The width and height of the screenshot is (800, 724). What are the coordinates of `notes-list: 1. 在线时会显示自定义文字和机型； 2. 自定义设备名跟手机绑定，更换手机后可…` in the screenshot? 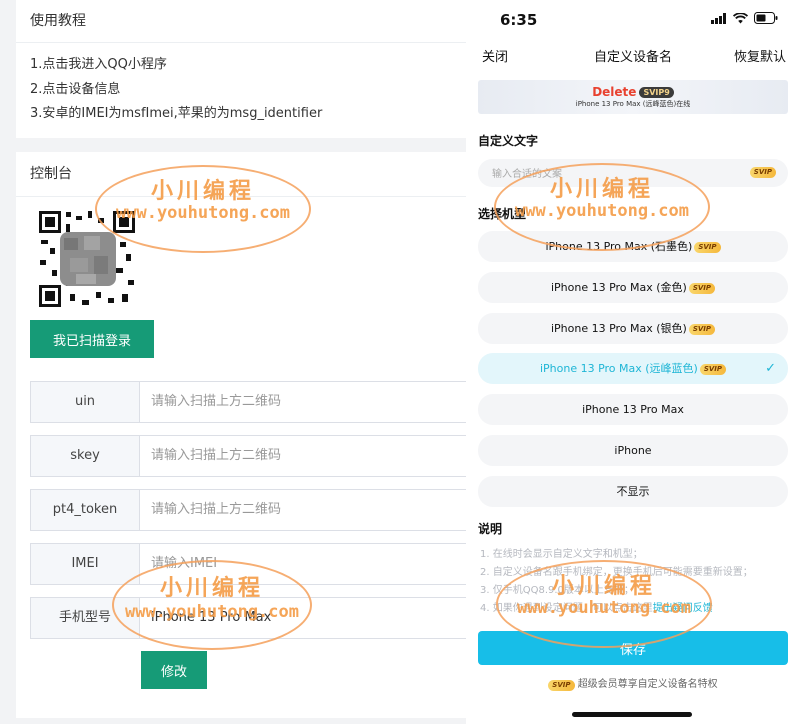 It's located at (630, 582).